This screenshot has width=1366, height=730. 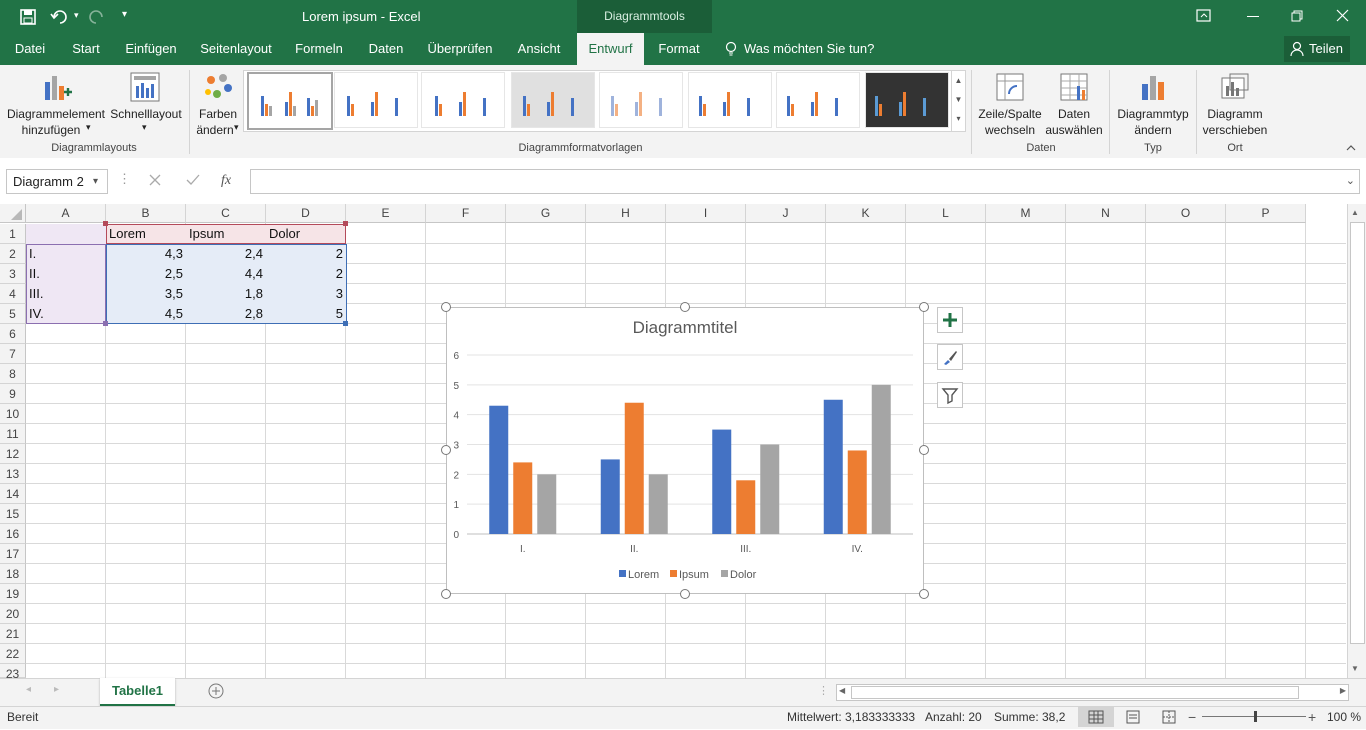 What do you see at coordinates (226, 294) in the screenshot?
I see `cell-C4: 1,8` at bounding box center [226, 294].